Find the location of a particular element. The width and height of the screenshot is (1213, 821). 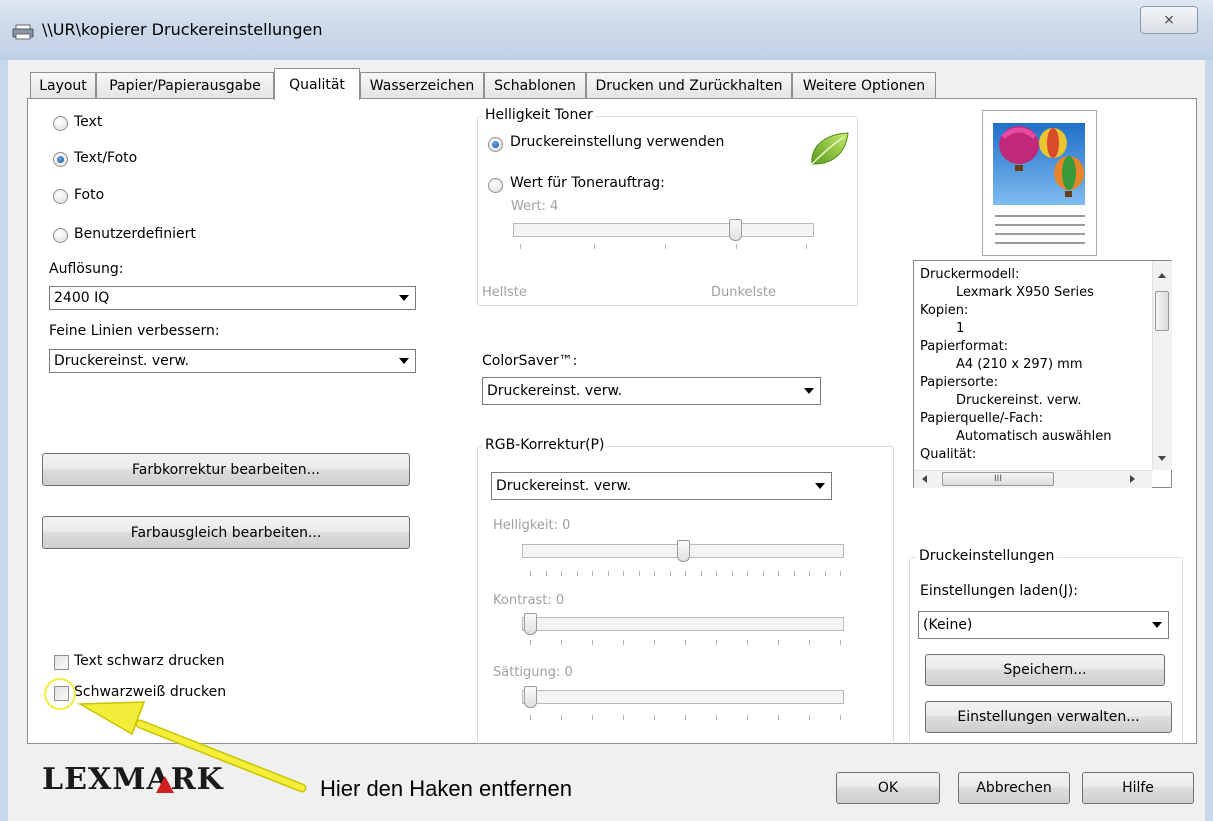

radio-text-foto is located at coordinates (60, 159).